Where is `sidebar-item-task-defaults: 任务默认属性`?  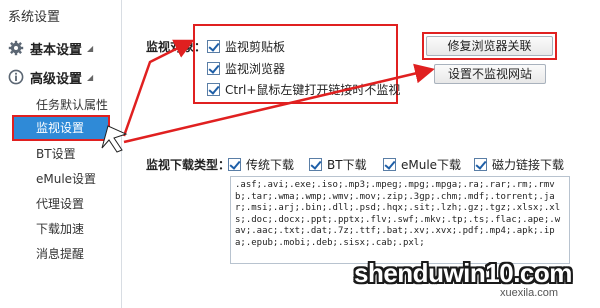
sidebar-item-task-defaults: 任务默认属性 is located at coordinates (67, 105).